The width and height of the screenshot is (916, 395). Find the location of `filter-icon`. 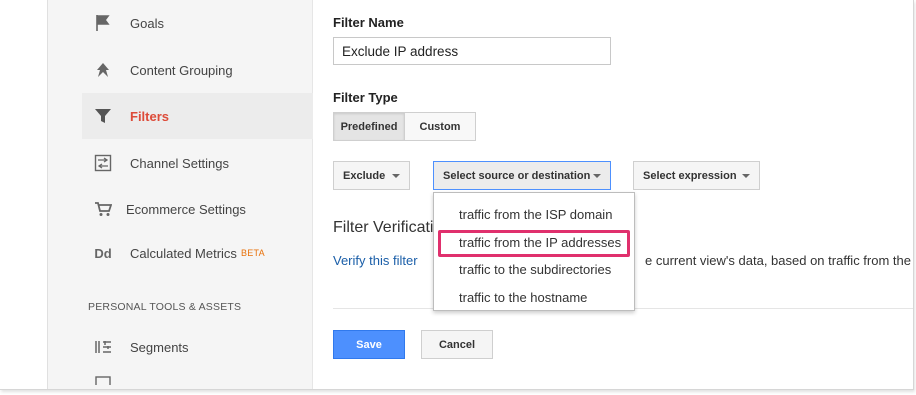

filter-icon is located at coordinates (103, 116).